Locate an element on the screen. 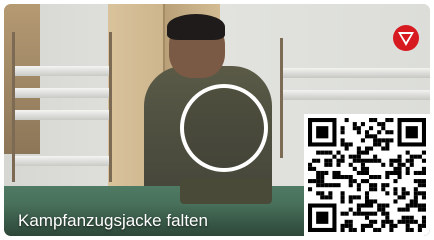  person-hair is located at coordinates (196, 27).